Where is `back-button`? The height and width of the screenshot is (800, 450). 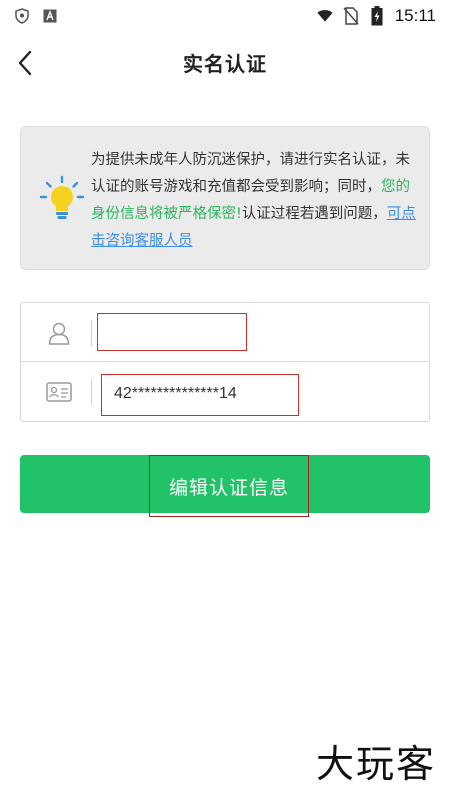 back-button is located at coordinates (25, 63).